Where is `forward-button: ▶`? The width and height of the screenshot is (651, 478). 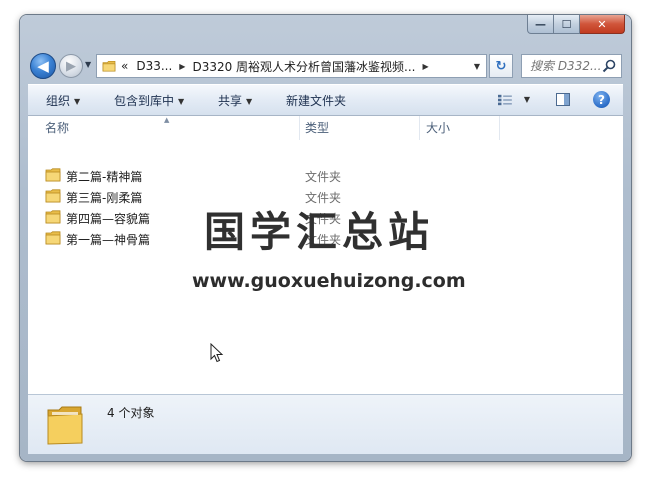
forward-button: ▶ is located at coordinates (71, 66).